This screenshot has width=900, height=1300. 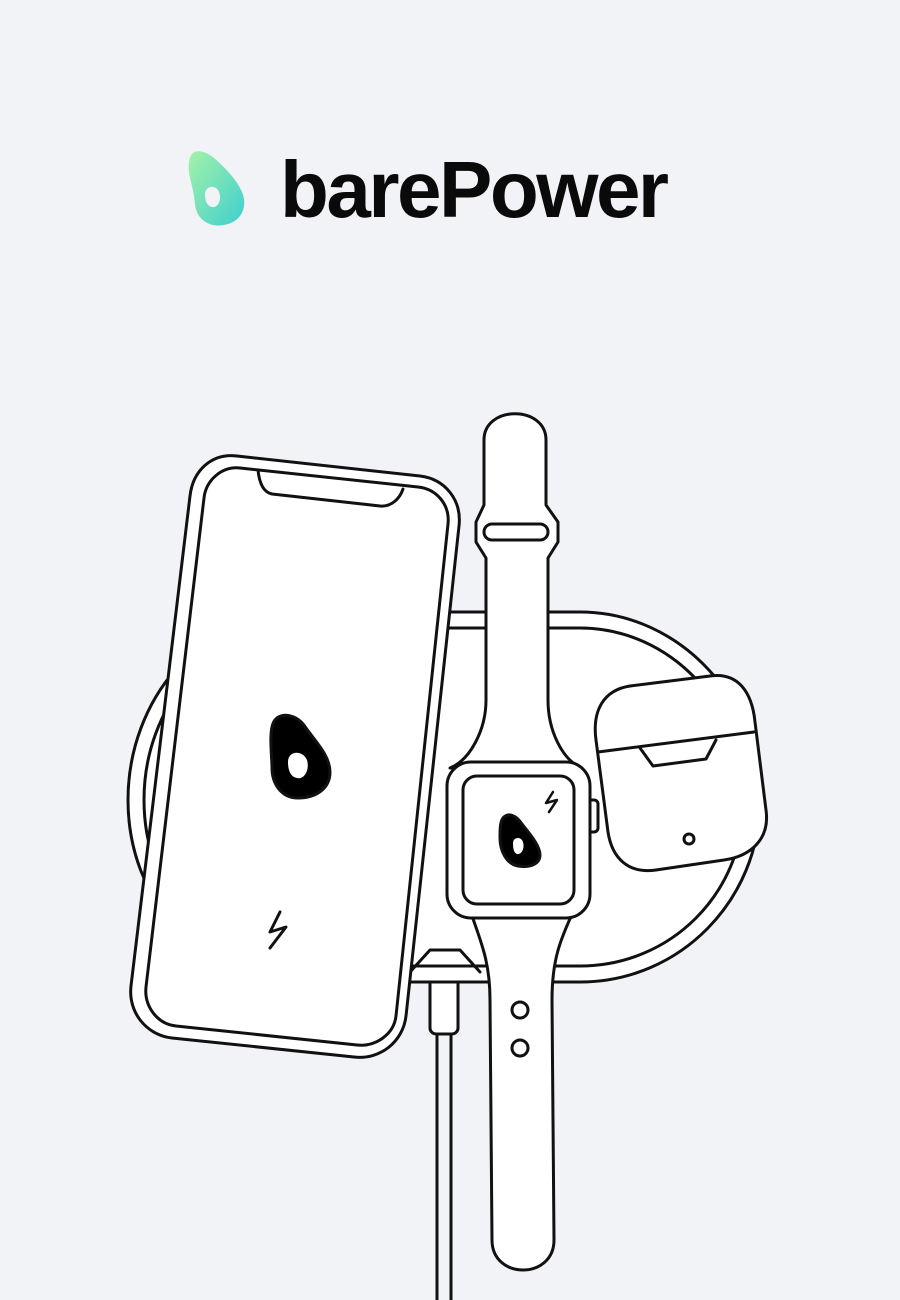 I want to click on charging-cable-icon, so click(x=444, y=1130).